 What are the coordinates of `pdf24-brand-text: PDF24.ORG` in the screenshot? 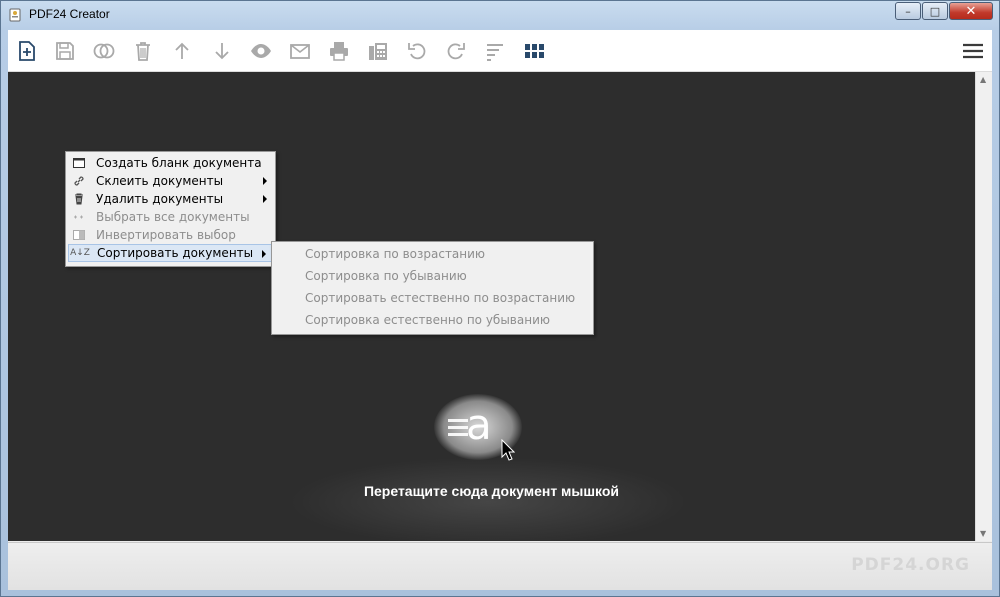 It's located at (910, 565).